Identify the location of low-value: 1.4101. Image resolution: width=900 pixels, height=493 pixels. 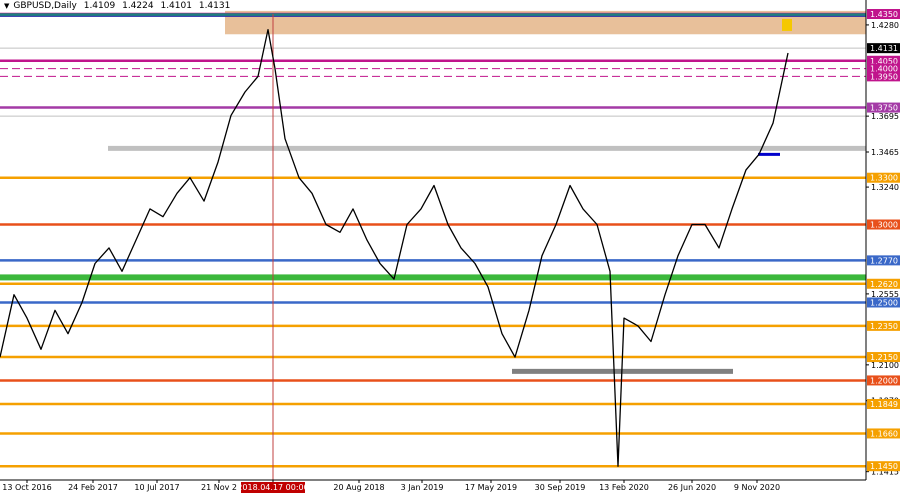
(176, 6).